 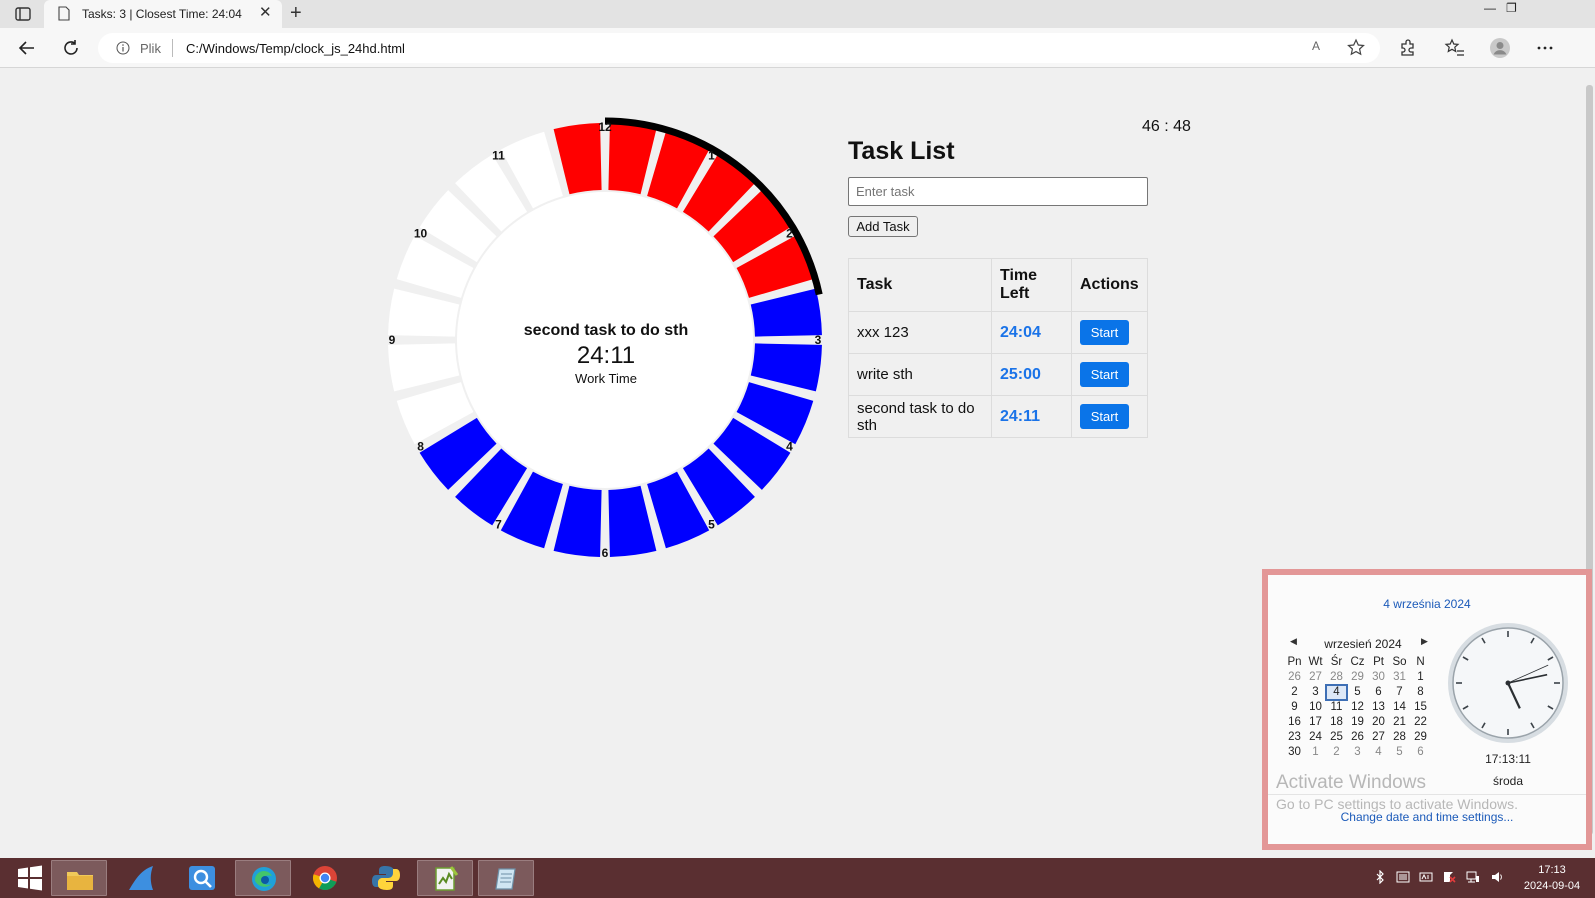 What do you see at coordinates (1378, 707) in the screenshot?
I see `calendar-day: 13` at bounding box center [1378, 707].